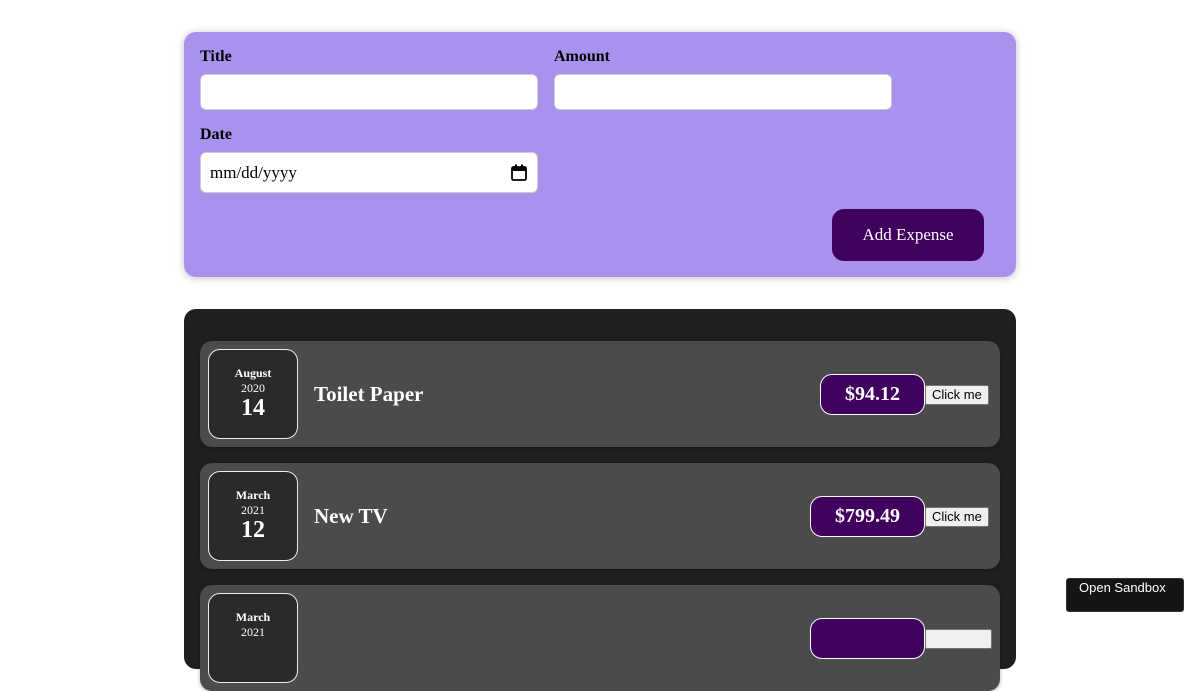 This screenshot has height=691, width=1200. Describe the element at coordinates (600, 516) in the screenshot. I see `expense-item: March 2021 12 New TV $799.49 Click me` at that location.